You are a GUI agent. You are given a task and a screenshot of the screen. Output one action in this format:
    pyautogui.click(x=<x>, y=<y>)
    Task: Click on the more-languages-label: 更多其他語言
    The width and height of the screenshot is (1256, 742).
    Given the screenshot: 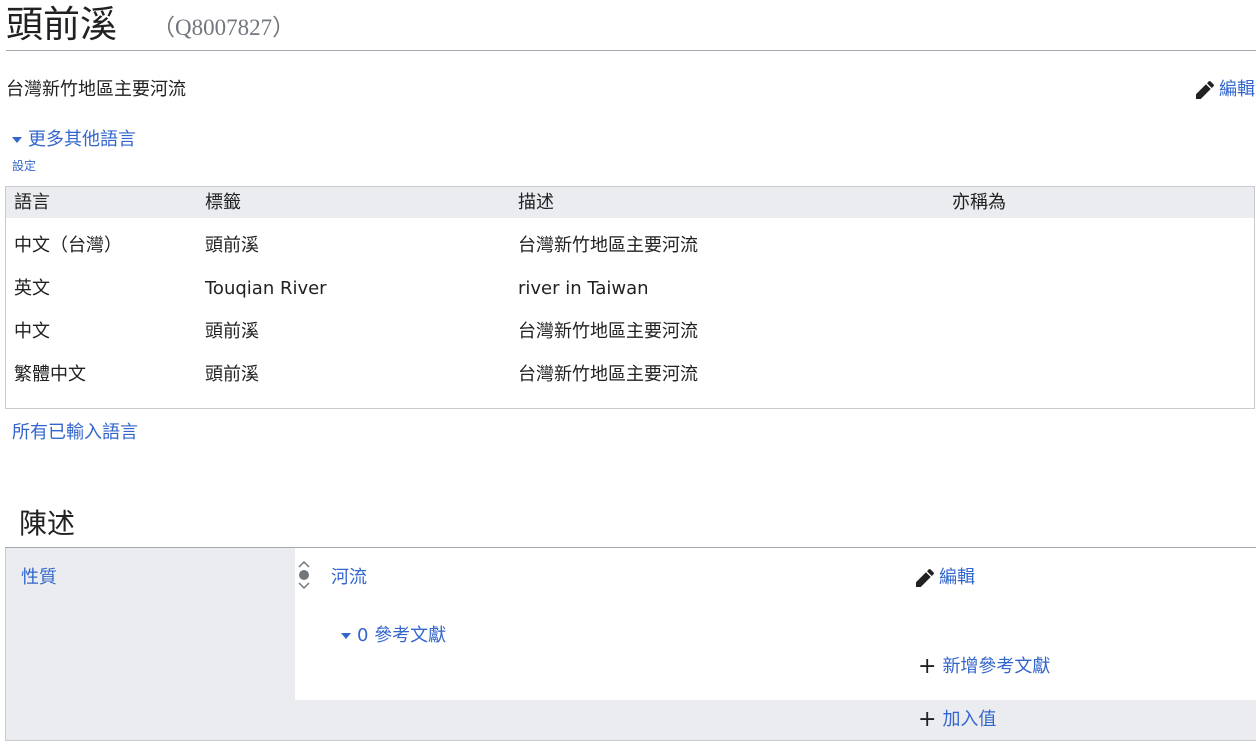 What is the action you would take?
    pyautogui.click(x=82, y=139)
    